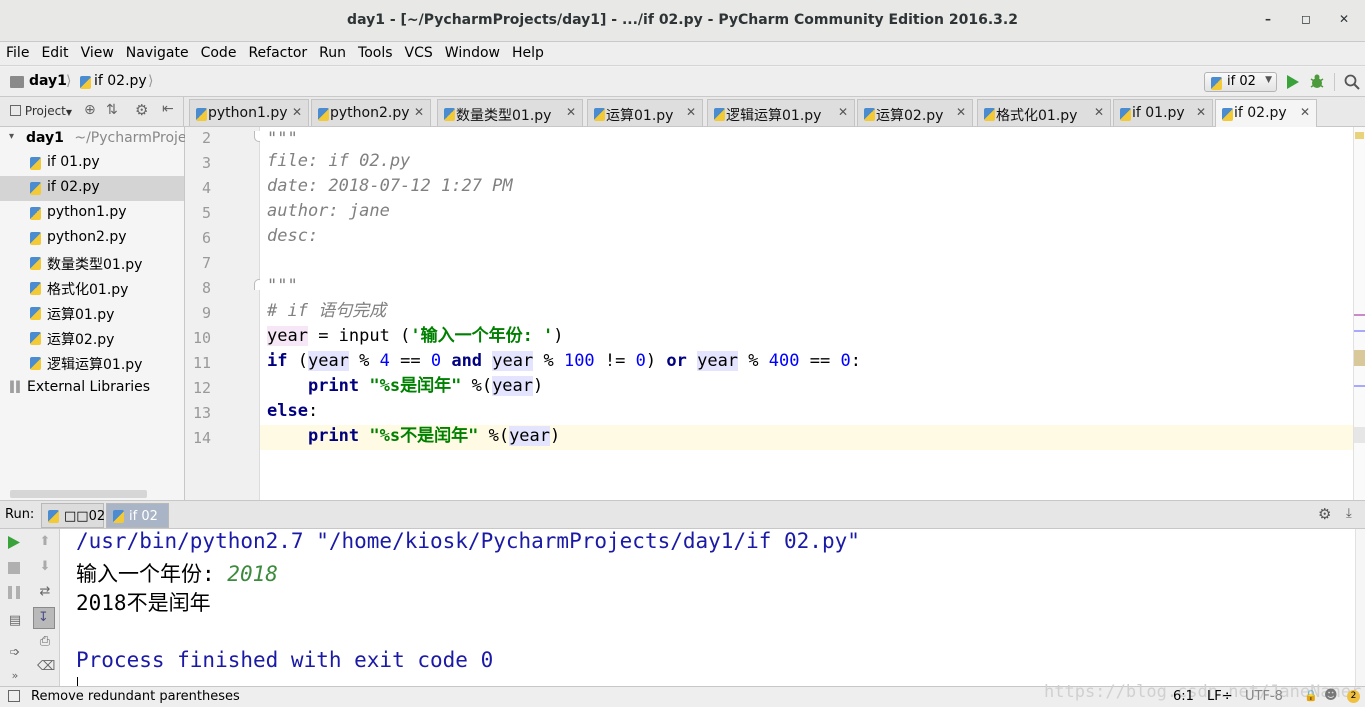  Describe the element at coordinates (97, 51) in the screenshot. I see `menu-view: View` at that location.